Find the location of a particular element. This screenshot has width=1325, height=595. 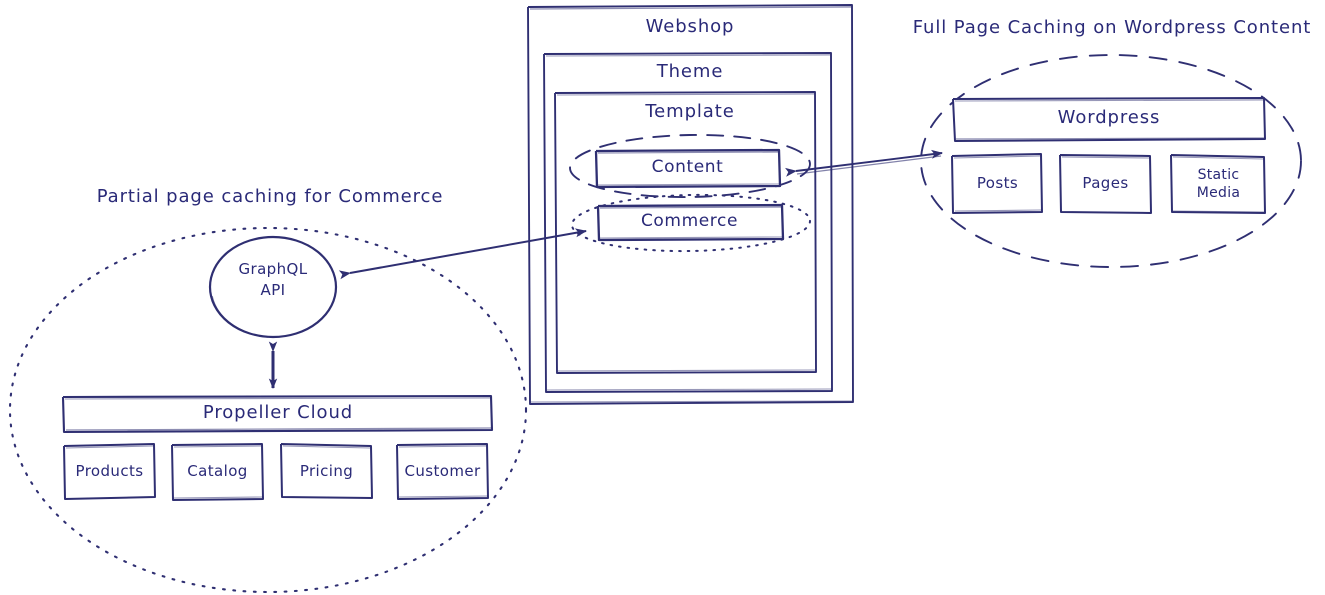

propeller-cloud-box is located at coordinates (277, 414).